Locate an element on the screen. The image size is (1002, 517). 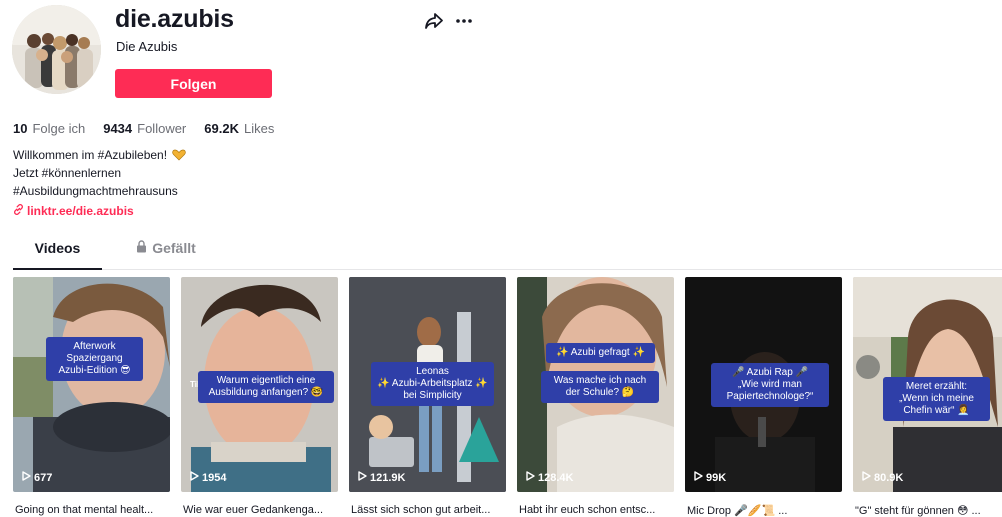
profile-stats: 10 Folge ich 9434 Follower 69.2K Likes is located at coordinates (152, 128).